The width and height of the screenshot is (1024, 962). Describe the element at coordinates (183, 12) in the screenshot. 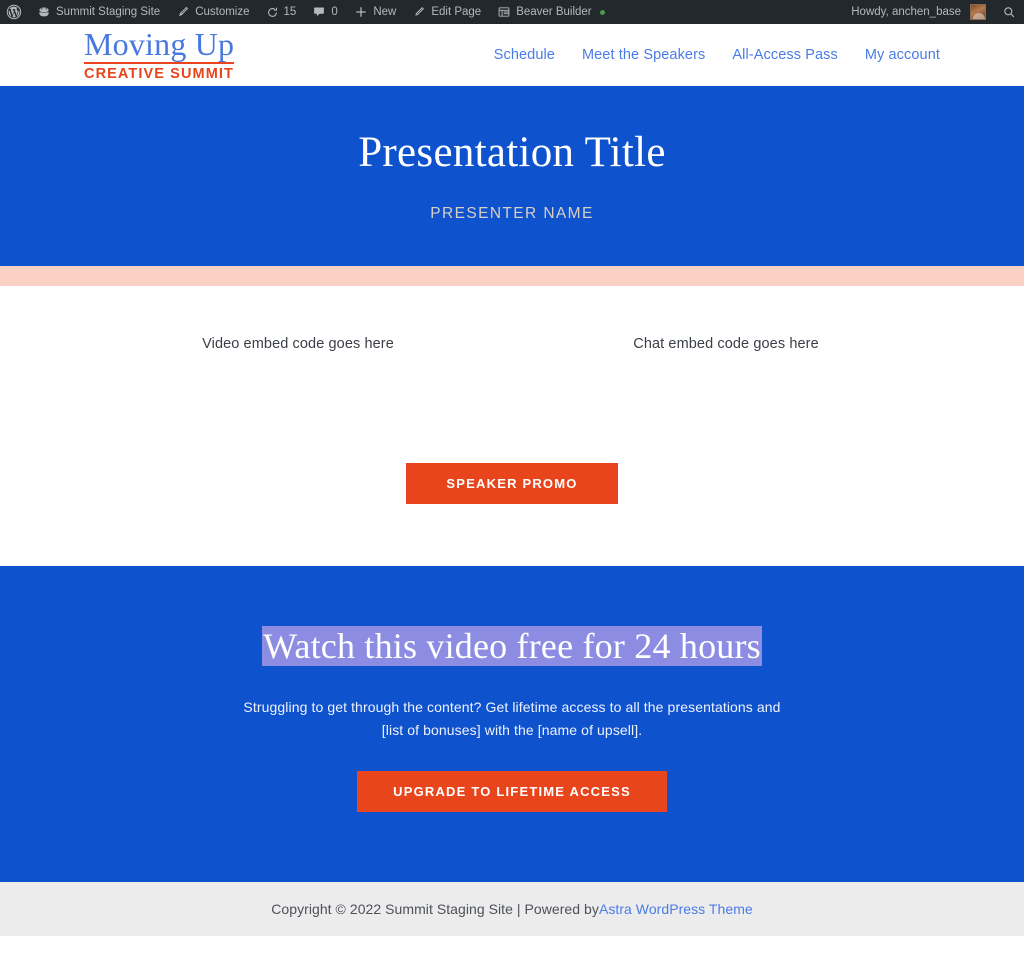

I see `paintbrush-icon` at that location.